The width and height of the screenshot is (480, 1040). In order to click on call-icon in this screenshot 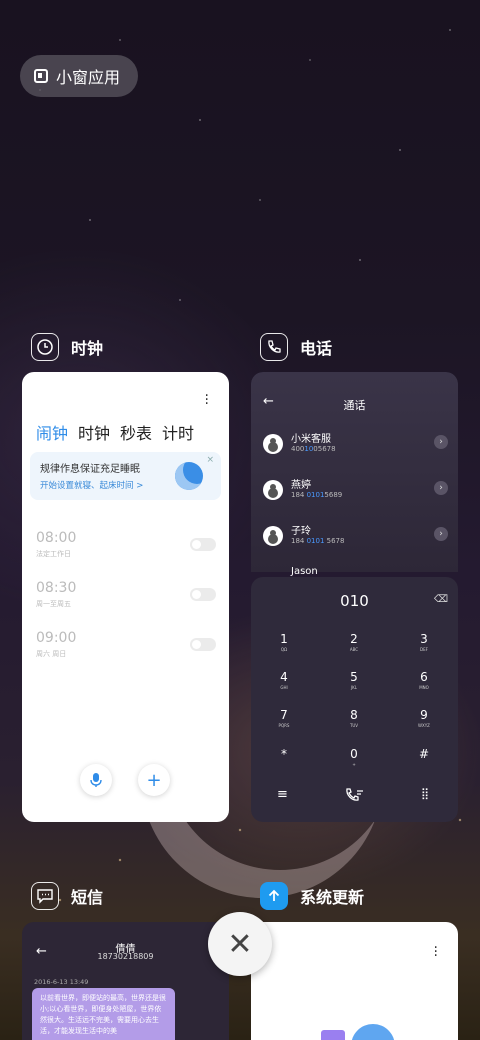, I will do `click(354, 794)`.